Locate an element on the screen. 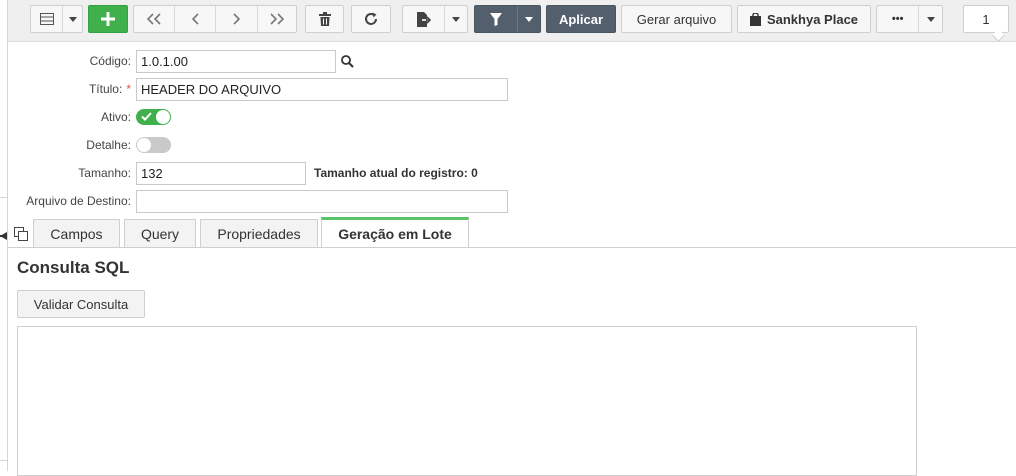 This screenshot has width=1016, height=476. apply-button: Aplicar is located at coordinates (581, 19).